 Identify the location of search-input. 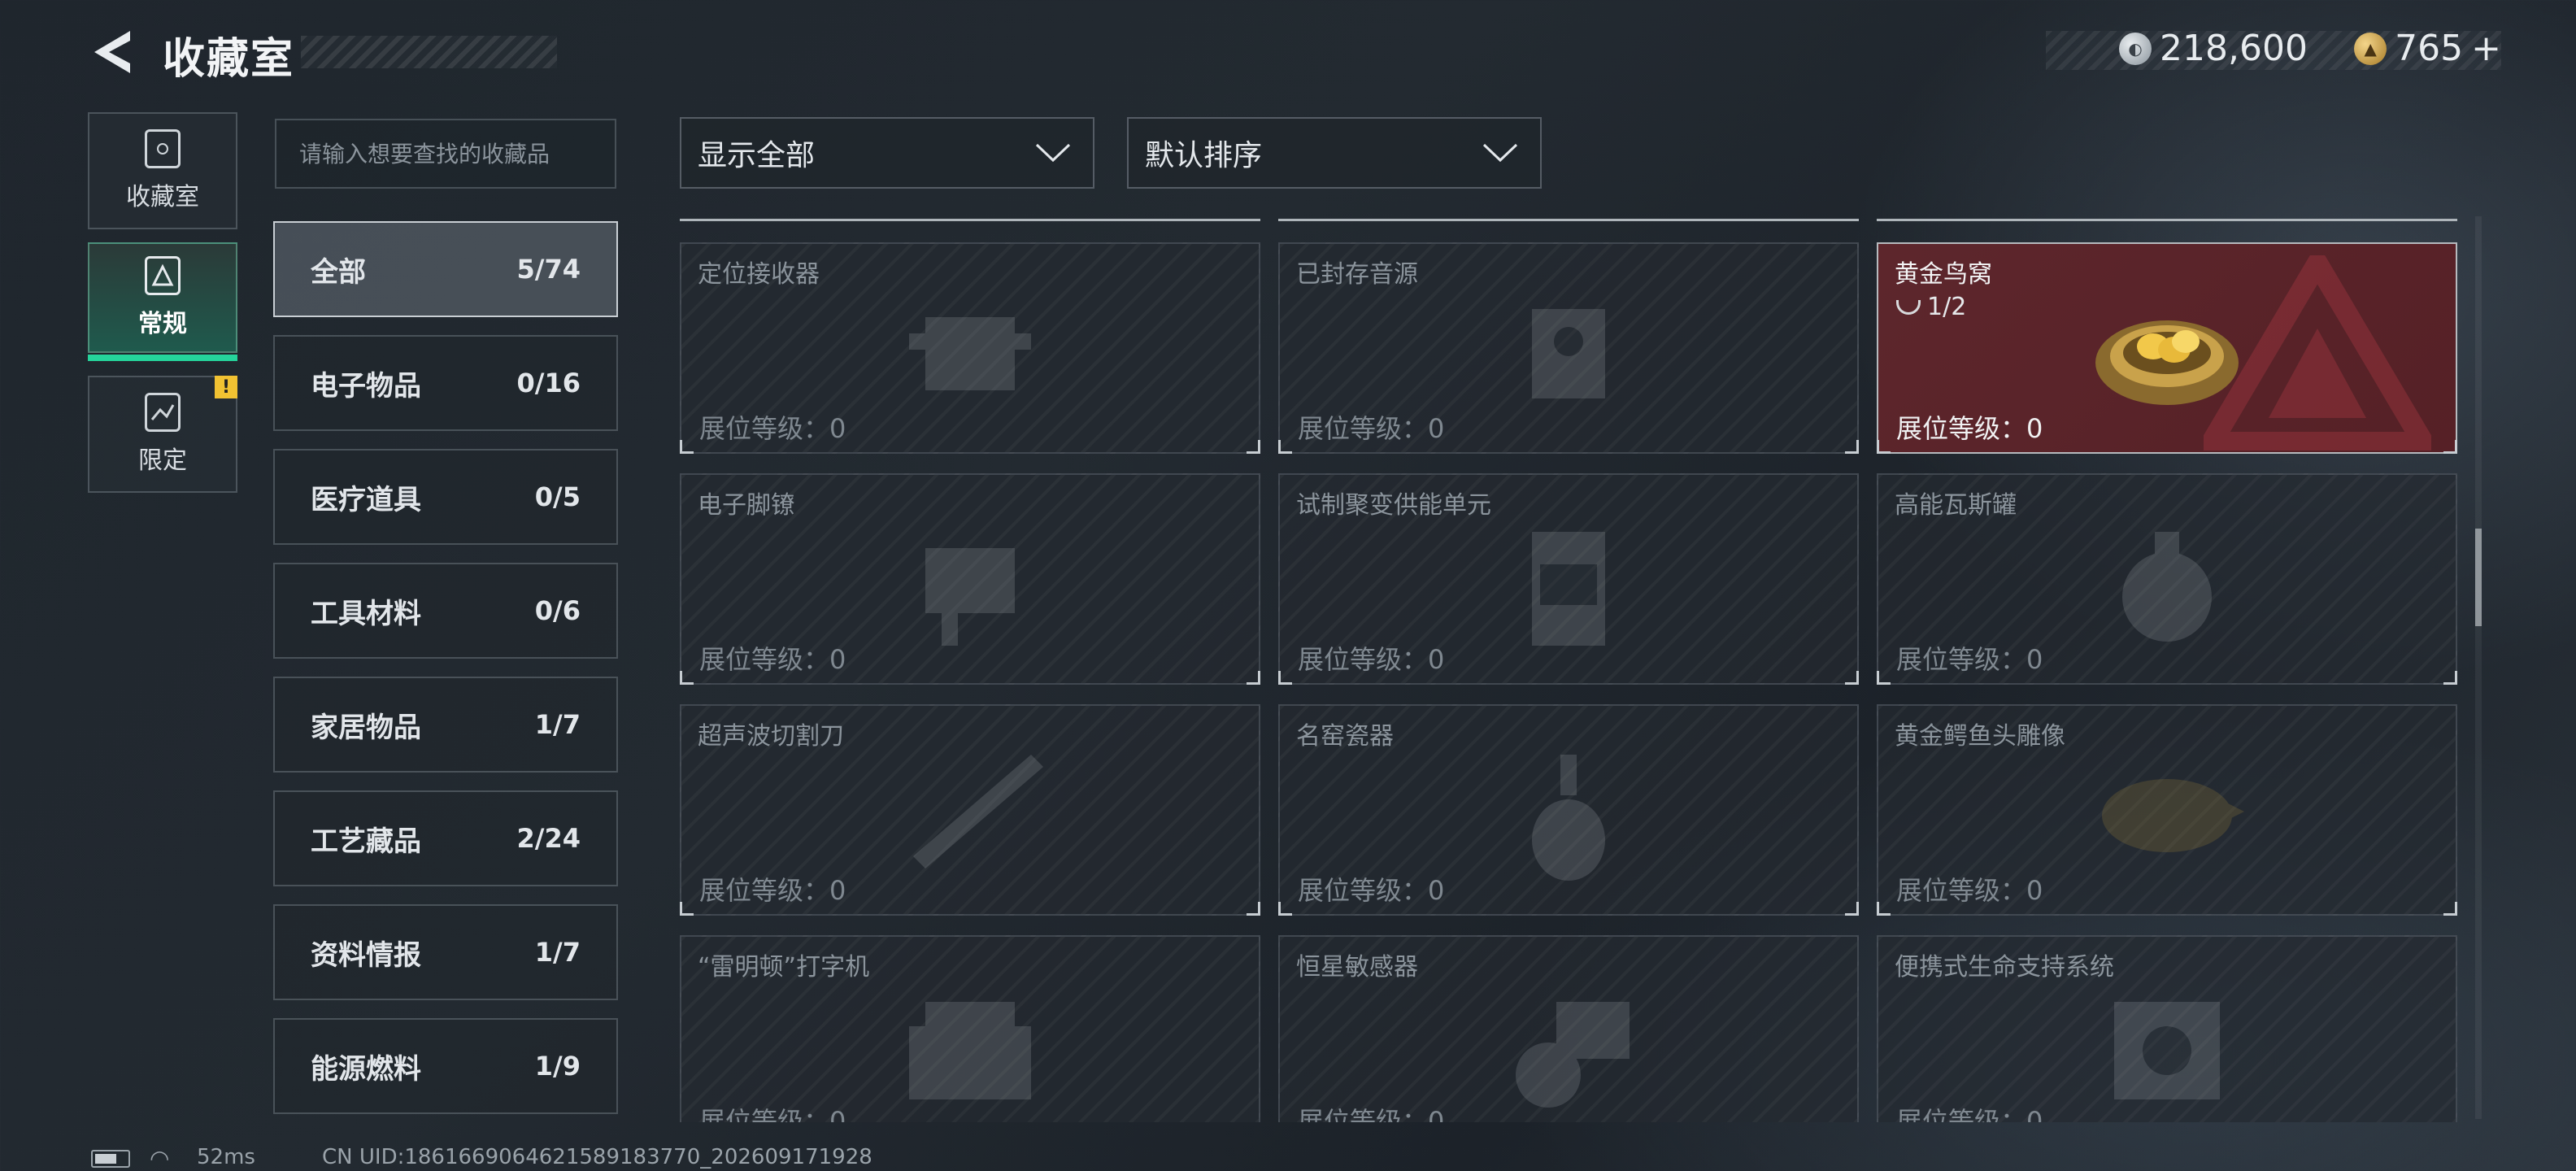
(446, 154).